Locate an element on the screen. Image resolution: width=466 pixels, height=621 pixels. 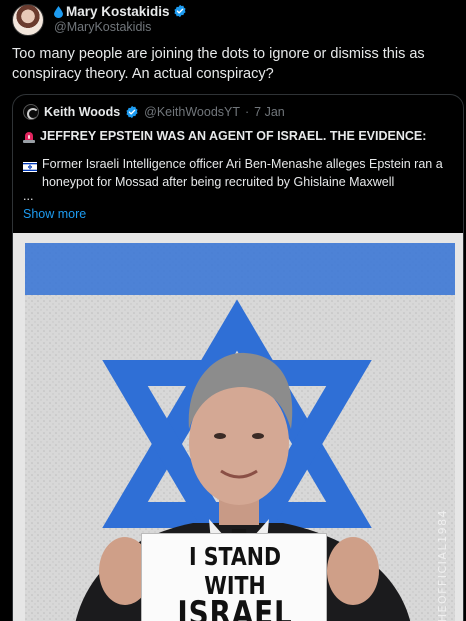
show-more-link: Show more is located at coordinates (54, 214).